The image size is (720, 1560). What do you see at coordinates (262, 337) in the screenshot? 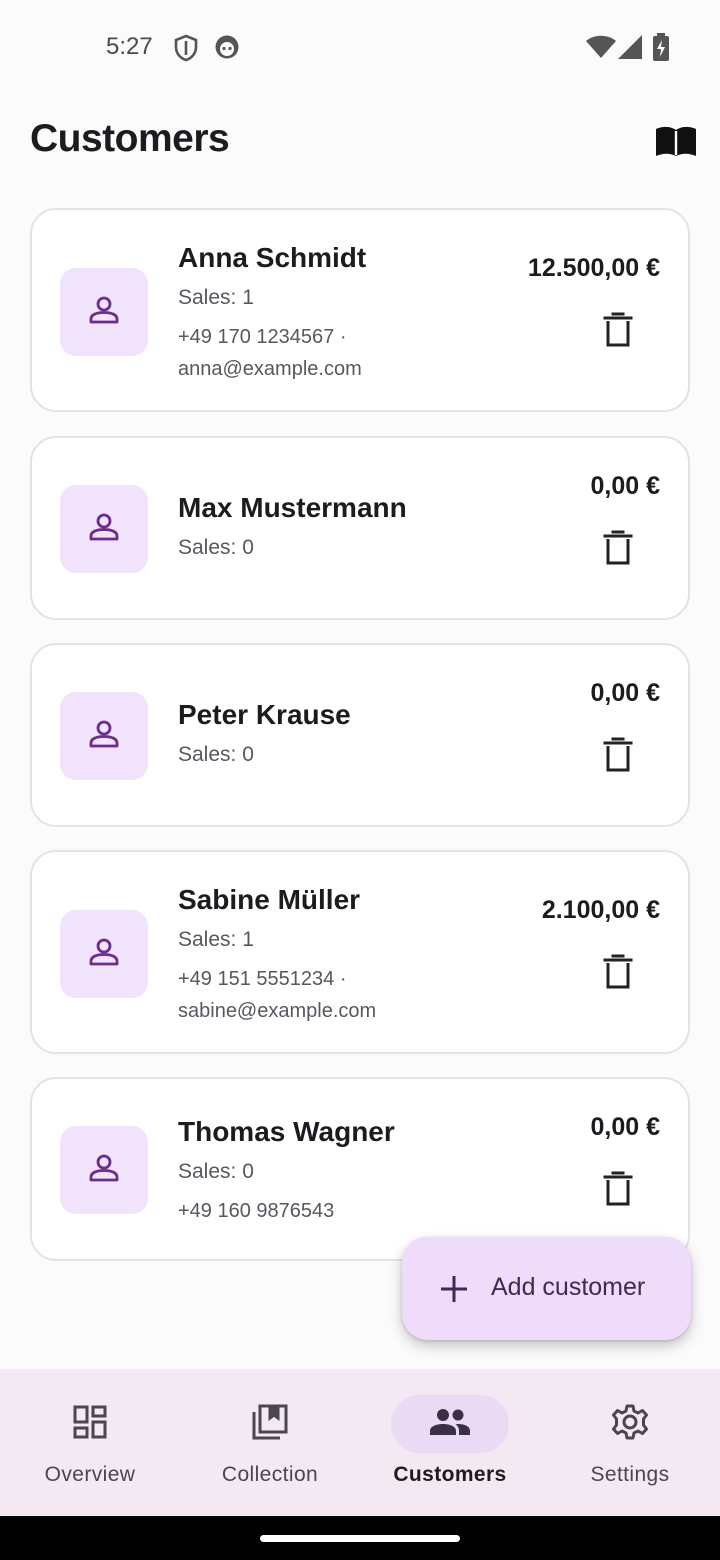
I see `customer-contact-line: +49 170 1234567 ·` at bounding box center [262, 337].